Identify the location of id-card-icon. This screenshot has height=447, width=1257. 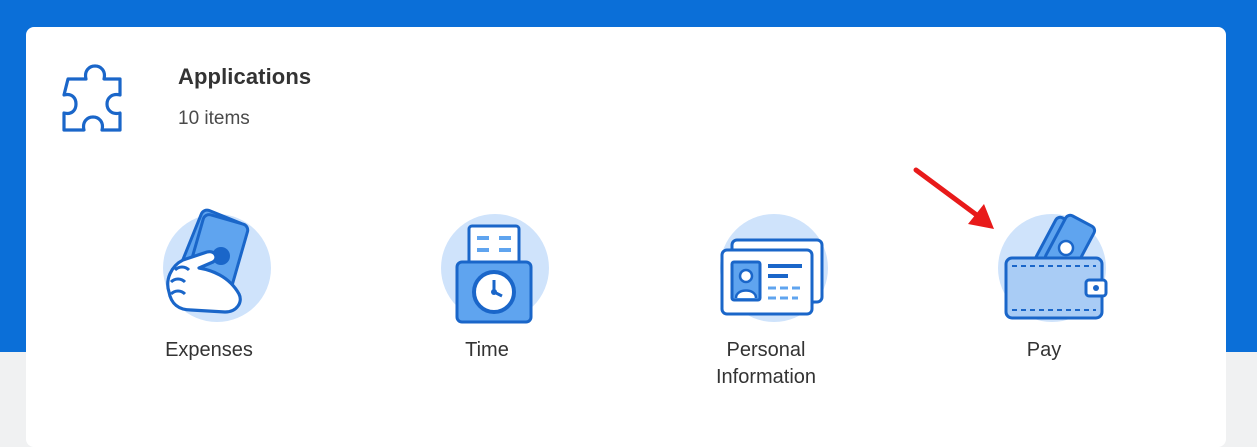
(774, 268).